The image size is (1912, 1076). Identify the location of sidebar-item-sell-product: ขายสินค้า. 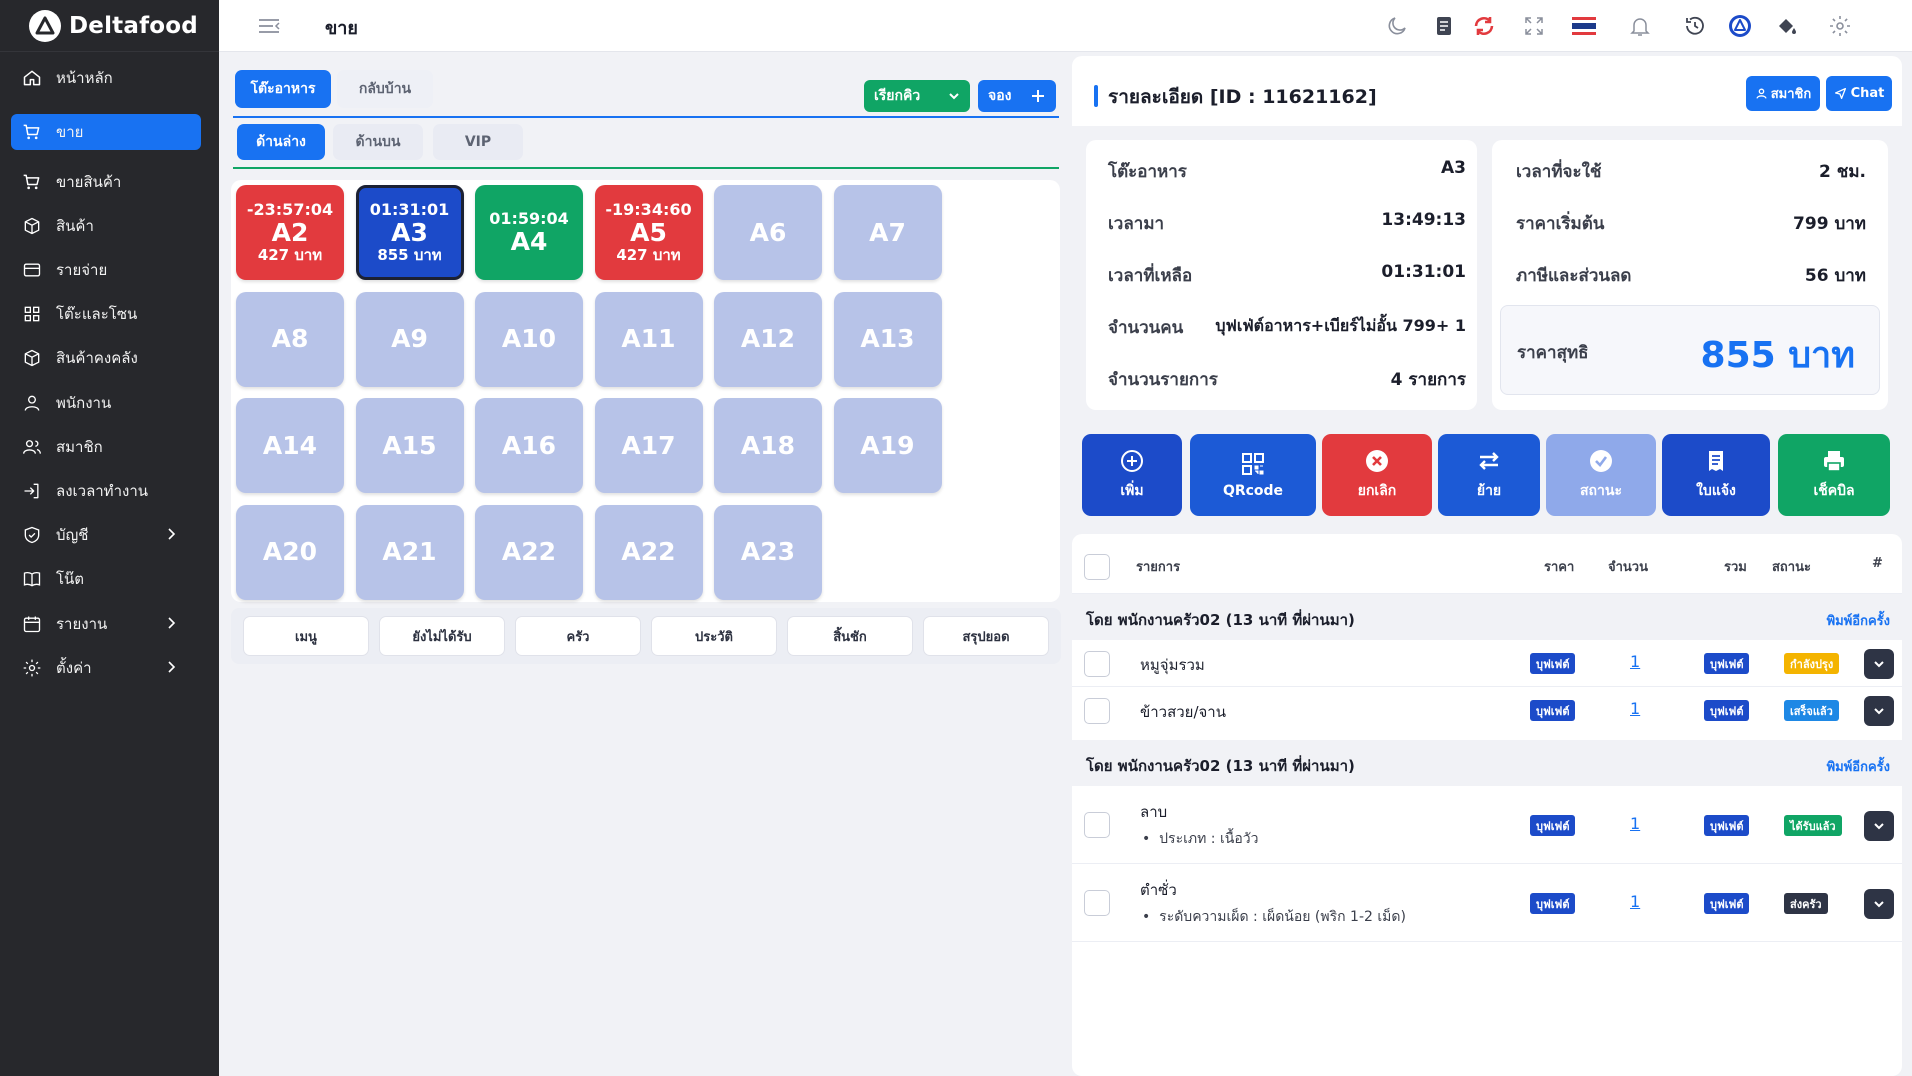
(106, 182).